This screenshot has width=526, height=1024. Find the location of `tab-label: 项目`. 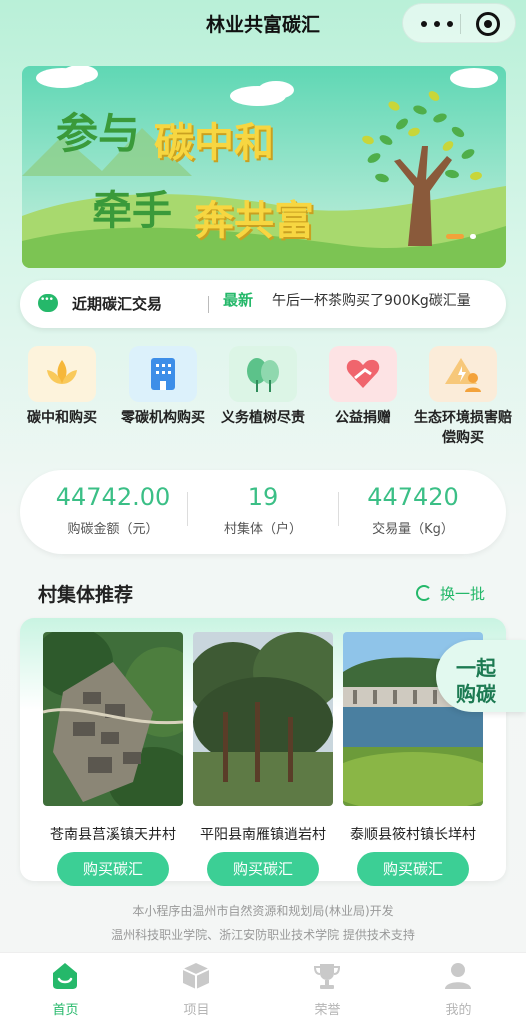

tab-label: 项目 is located at coordinates (196, 1010).